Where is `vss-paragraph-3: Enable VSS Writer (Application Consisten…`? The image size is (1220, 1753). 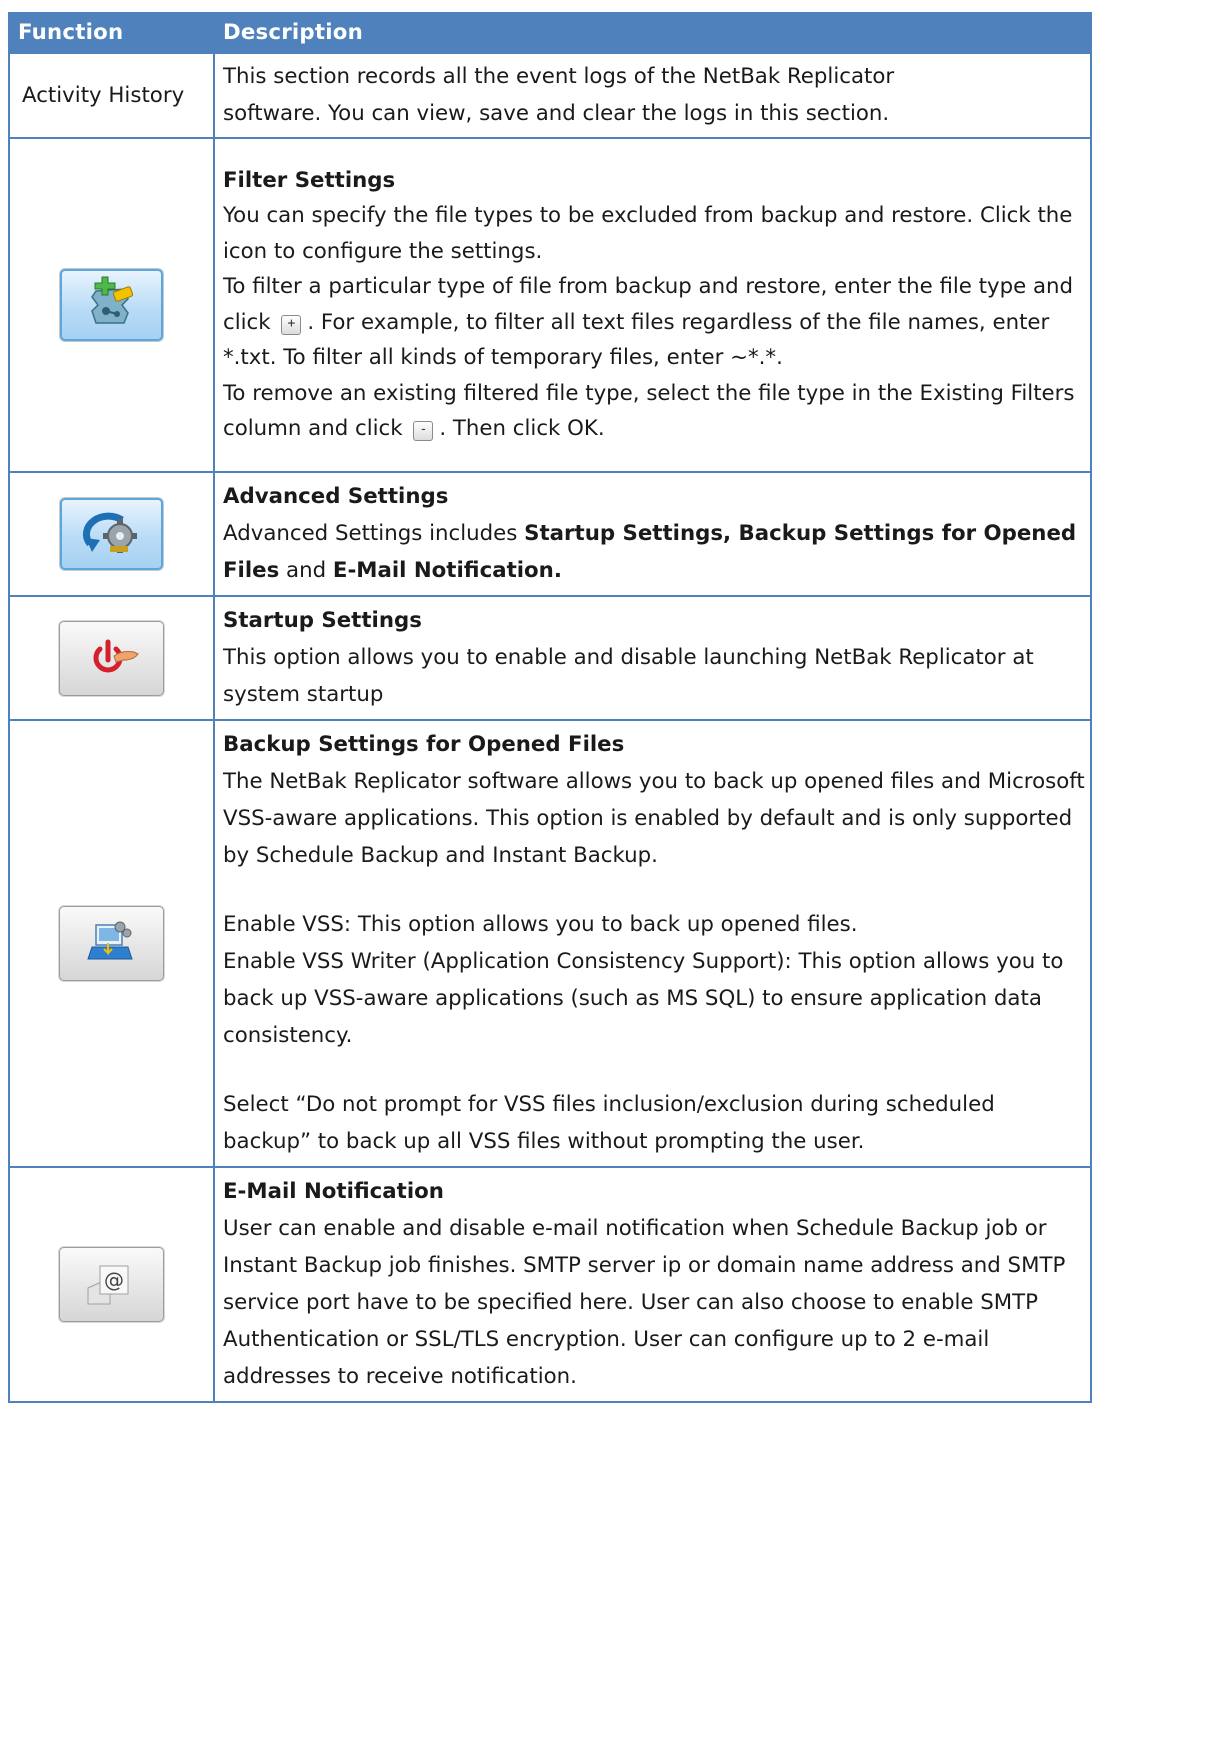
vss-paragraph-3: Enable VSS Writer (Application Consisten… is located at coordinates (643, 998).